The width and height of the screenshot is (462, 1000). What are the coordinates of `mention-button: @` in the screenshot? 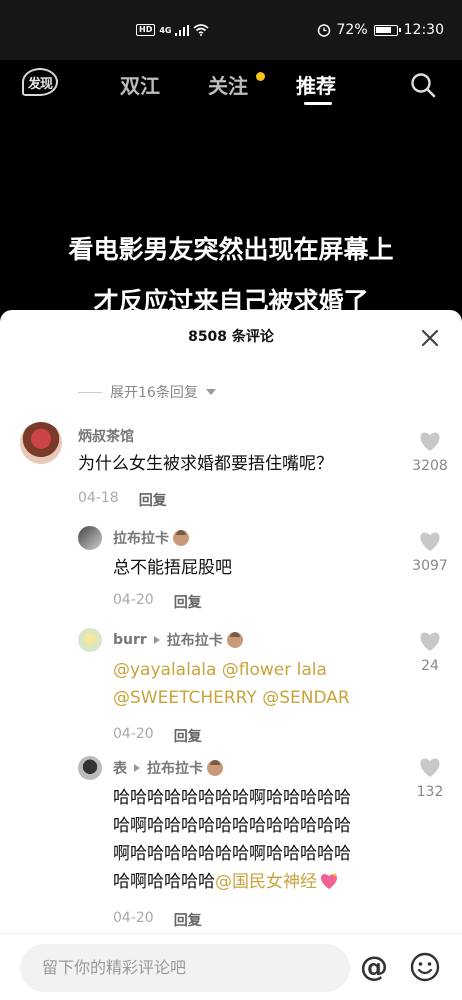 It's located at (374, 967).